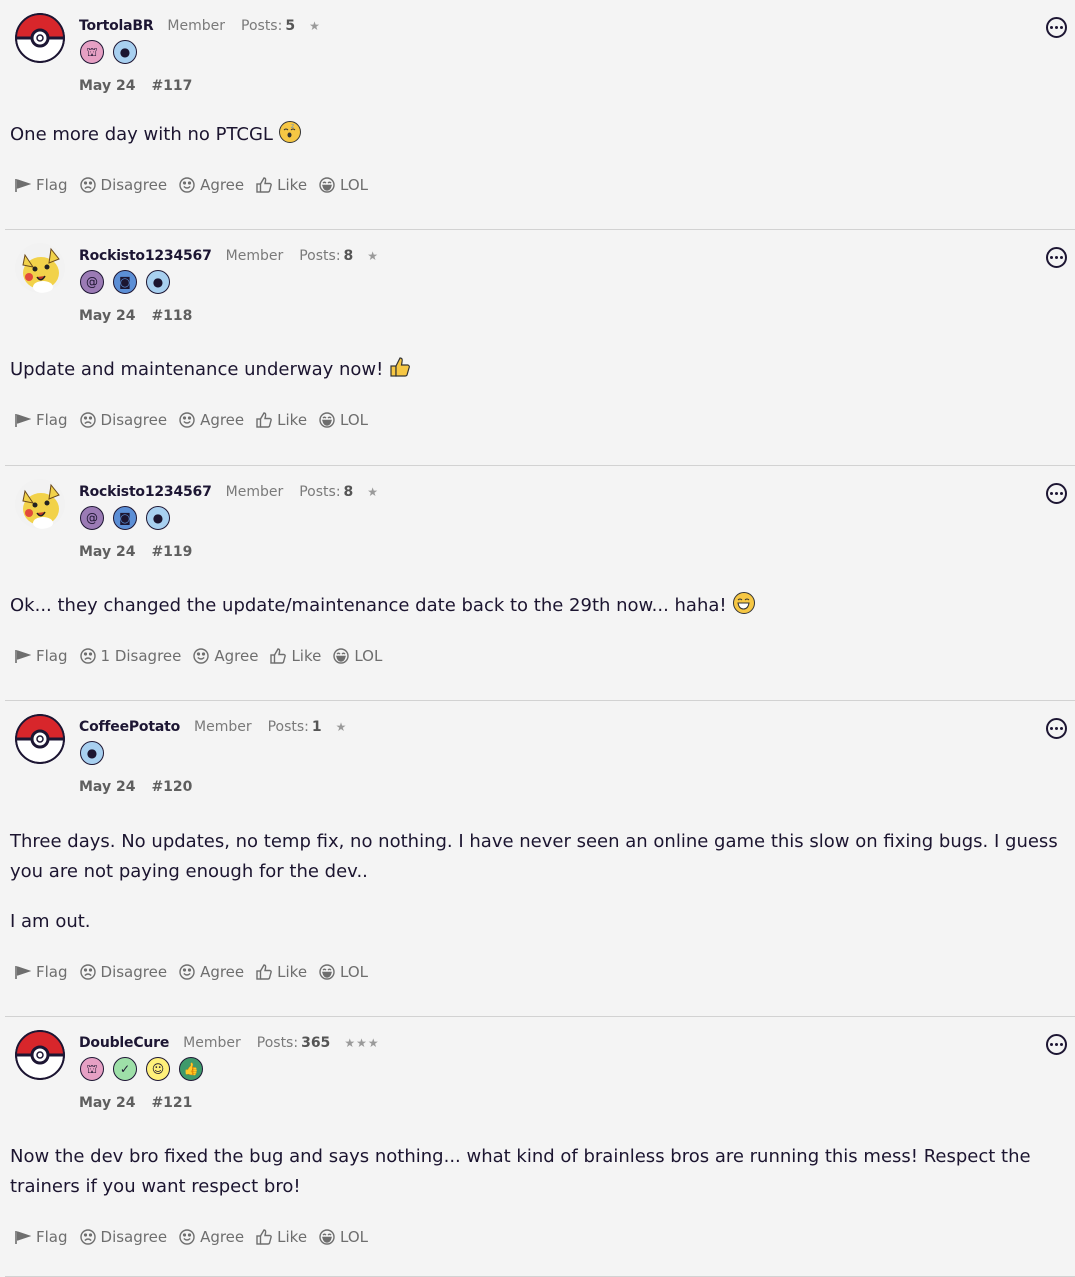 This screenshot has width=1075, height=1277. I want to click on post-number: #119, so click(171, 552).